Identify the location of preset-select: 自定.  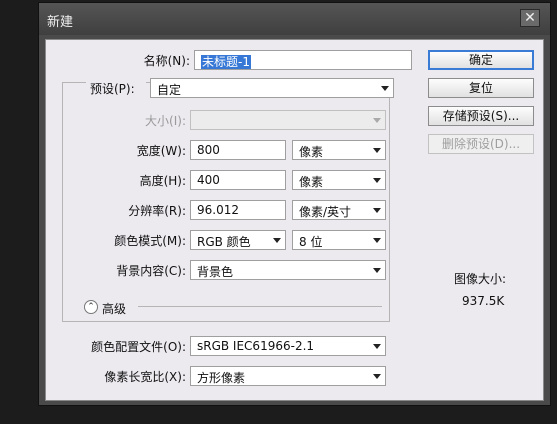
(272, 88).